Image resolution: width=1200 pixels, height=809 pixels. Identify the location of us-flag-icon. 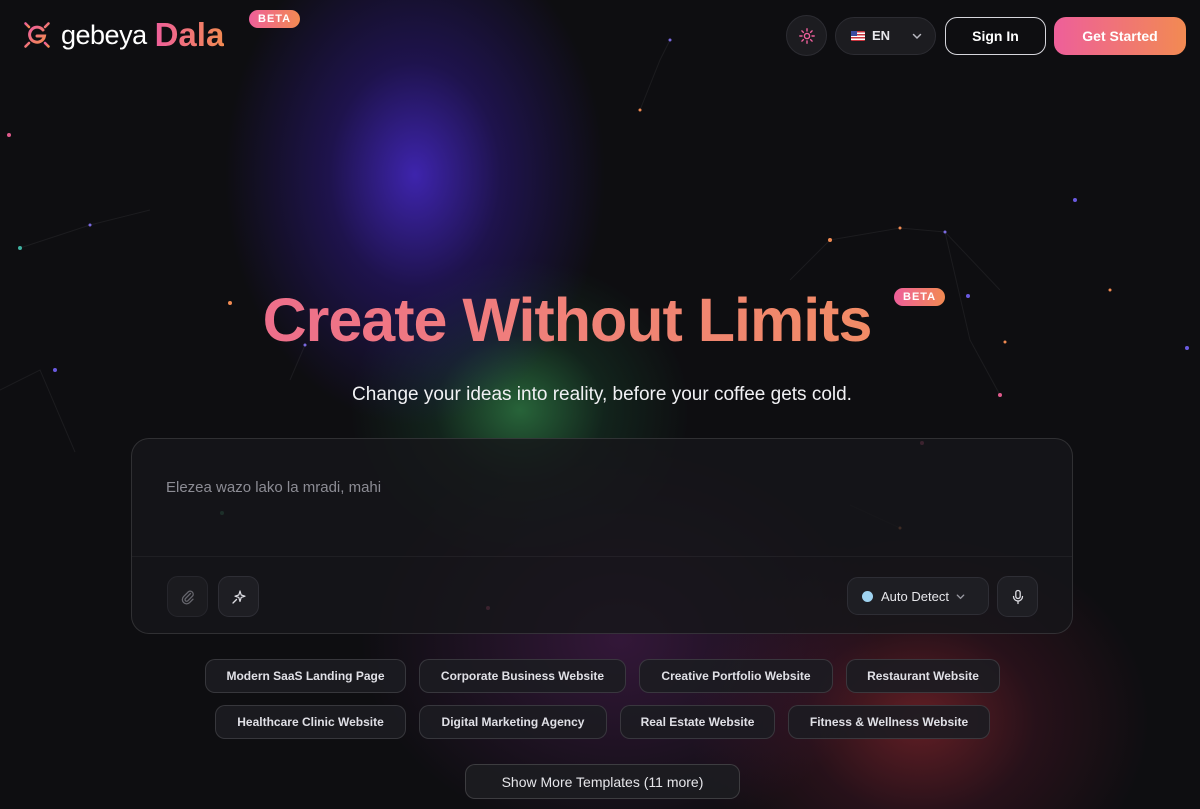
(858, 35).